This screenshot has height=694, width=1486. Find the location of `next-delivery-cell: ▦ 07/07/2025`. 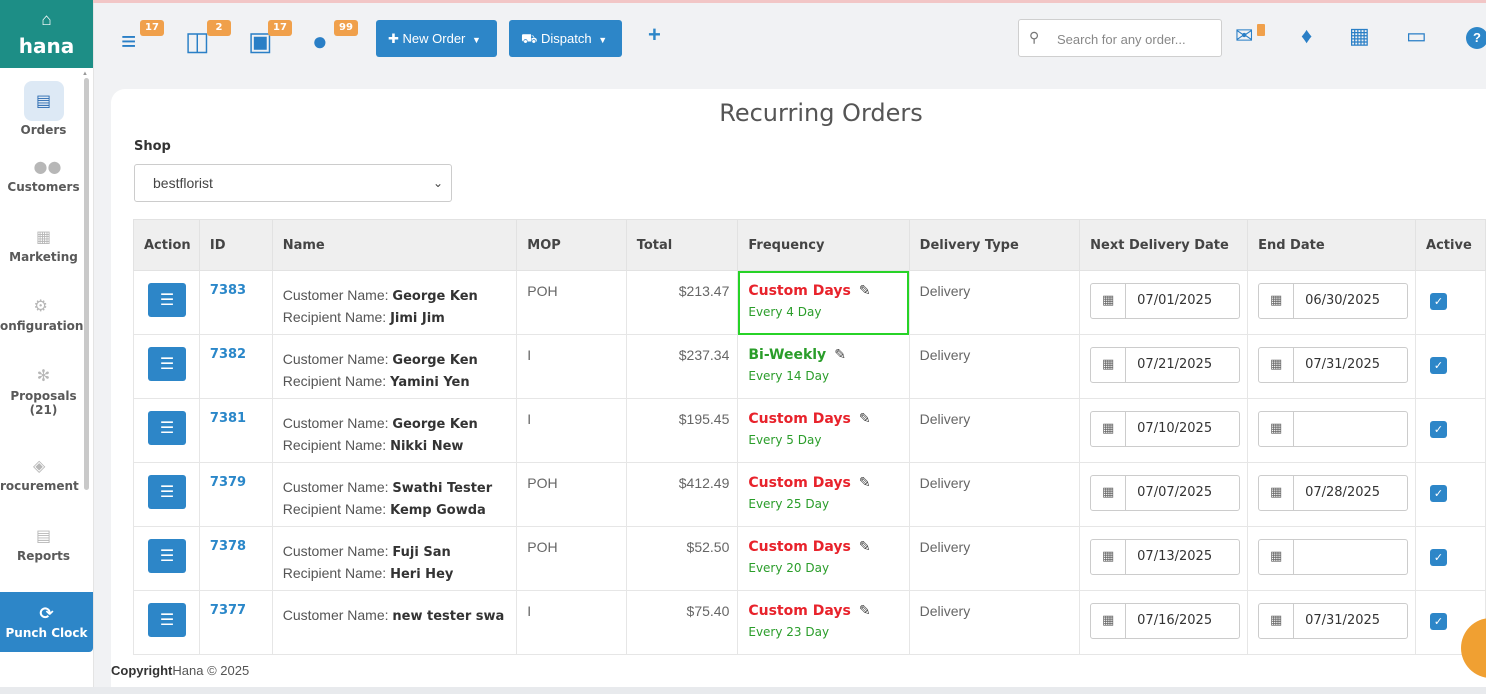

next-delivery-cell: ▦ 07/07/2025 is located at coordinates (1164, 494).